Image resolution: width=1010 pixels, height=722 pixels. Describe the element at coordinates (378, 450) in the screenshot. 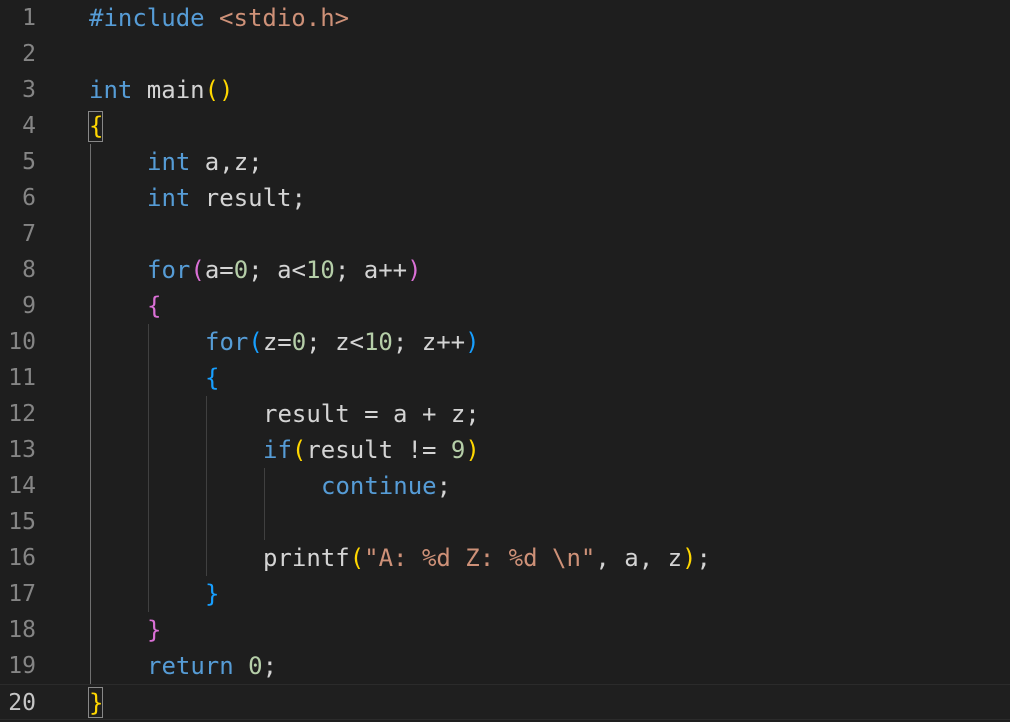

I see `code-token: result !=` at that location.